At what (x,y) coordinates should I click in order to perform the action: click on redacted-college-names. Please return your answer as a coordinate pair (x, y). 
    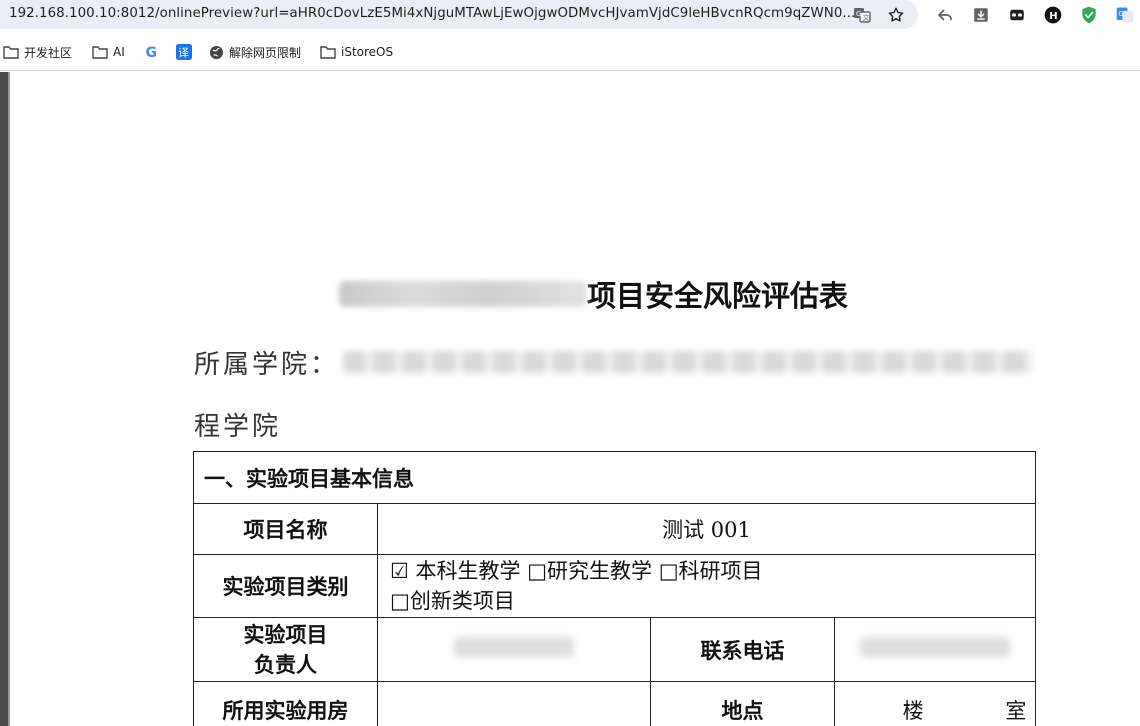
    Looking at the image, I should click on (688, 362).